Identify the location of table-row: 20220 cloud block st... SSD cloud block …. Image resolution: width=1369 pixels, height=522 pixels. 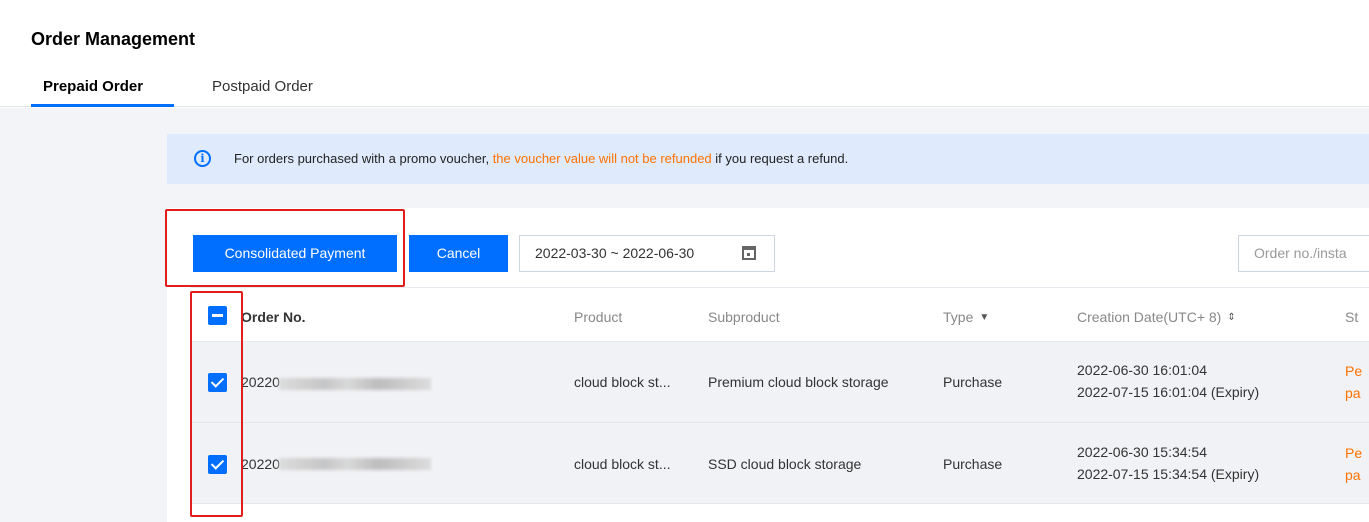
(780, 463).